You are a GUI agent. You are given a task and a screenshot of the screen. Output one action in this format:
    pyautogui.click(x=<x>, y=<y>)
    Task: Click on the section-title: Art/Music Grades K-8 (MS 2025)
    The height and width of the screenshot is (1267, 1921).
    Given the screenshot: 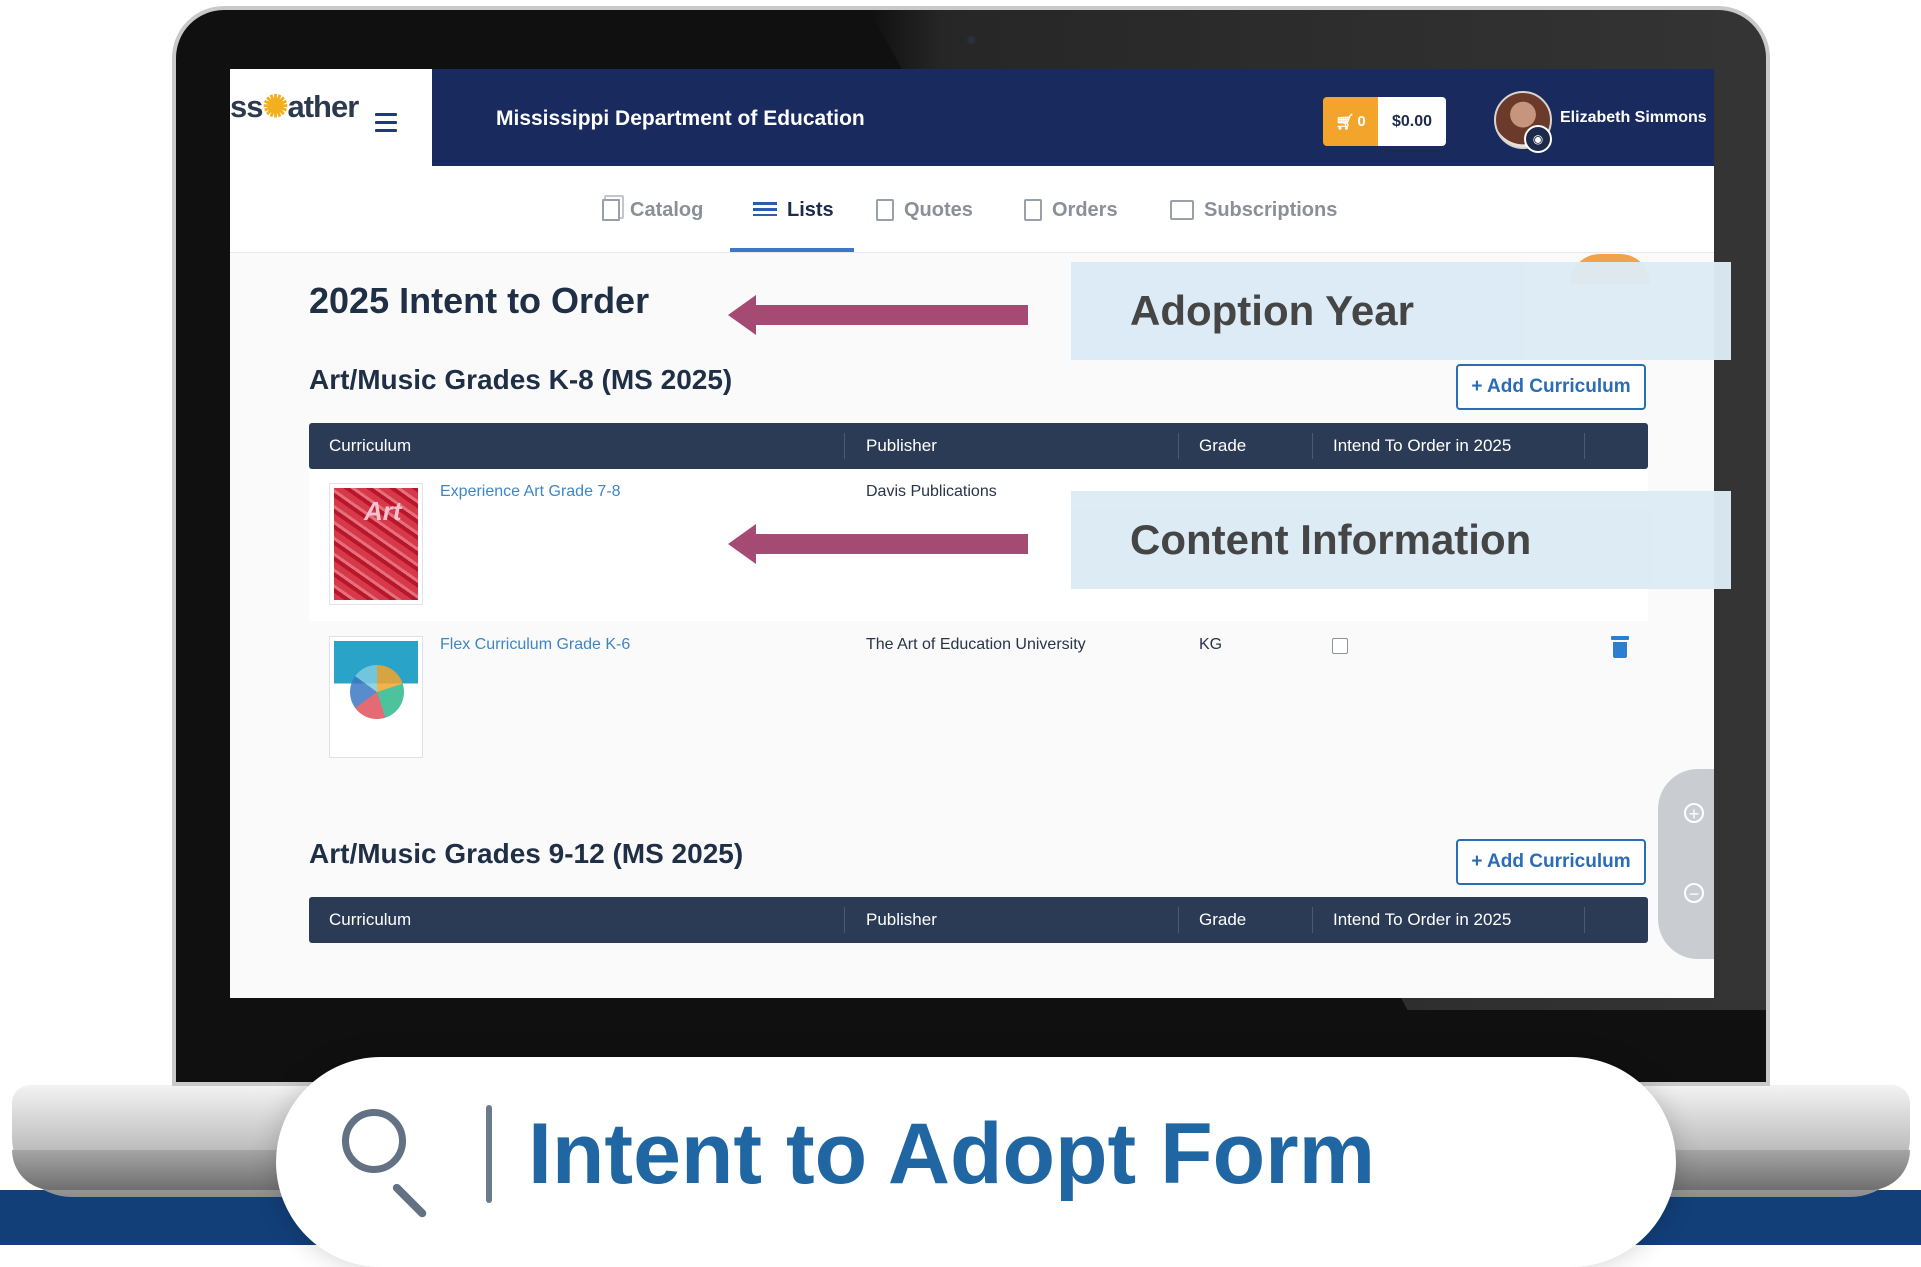 What is the action you would take?
    pyautogui.click(x=521, y=379)
    